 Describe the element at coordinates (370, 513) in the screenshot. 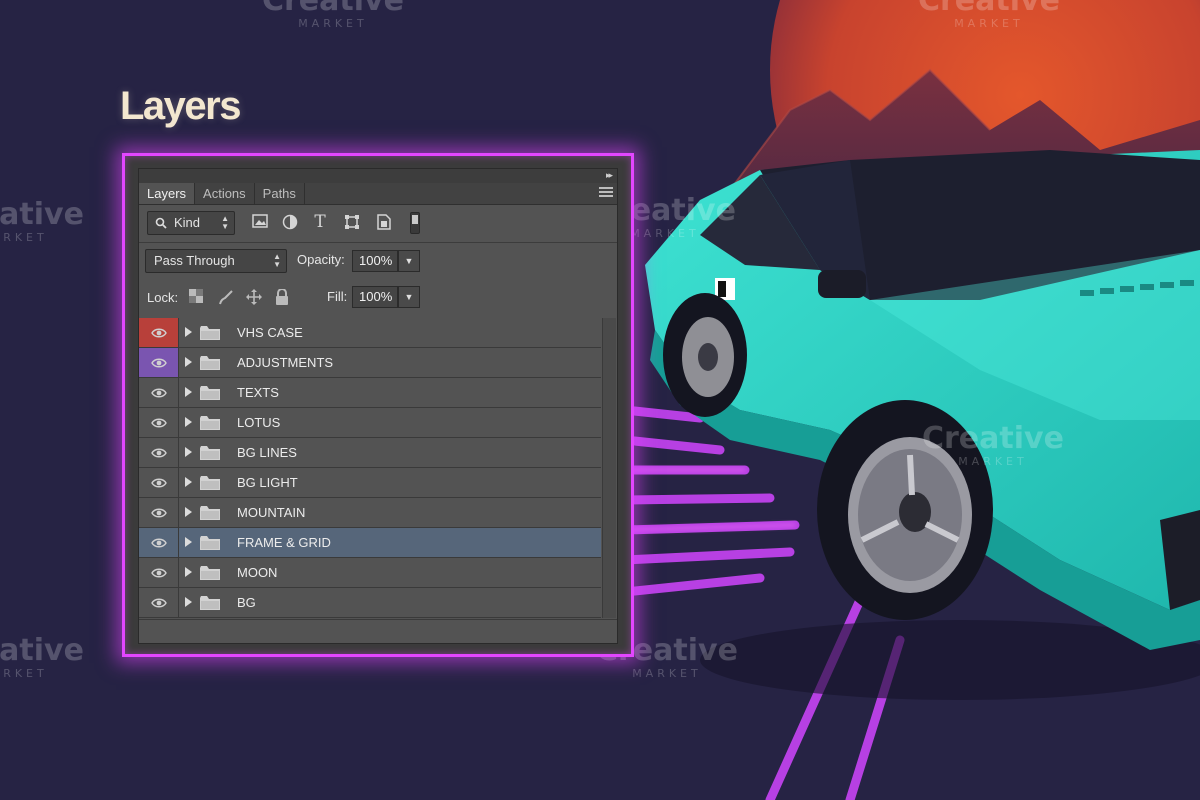

I see `layer-row-mountain: MOUNTAIN` at that location.